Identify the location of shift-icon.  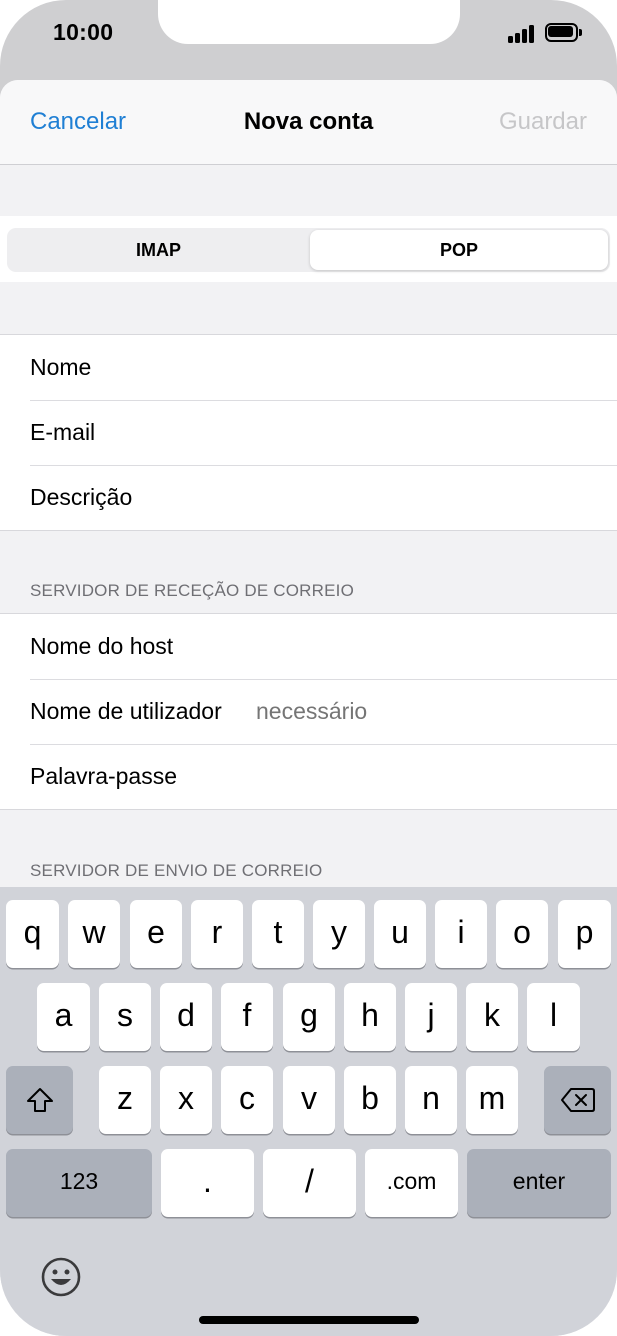
(39, 1100).